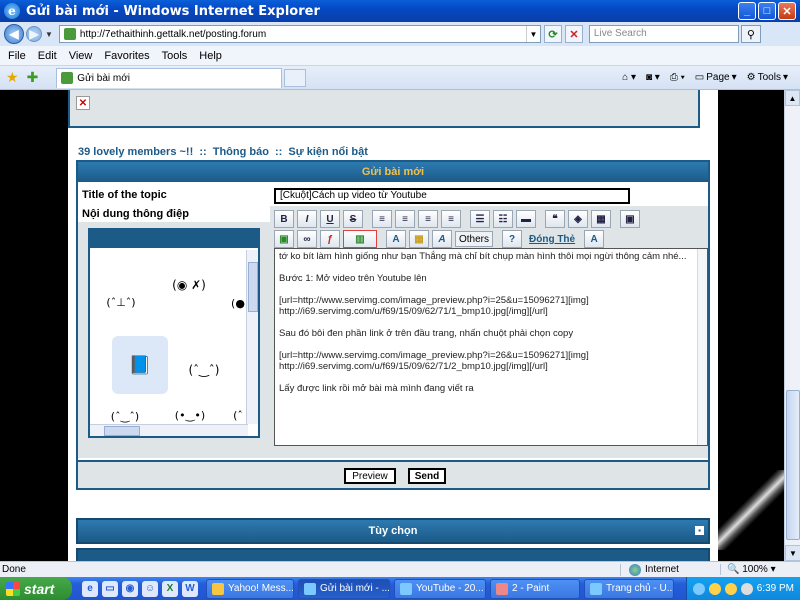 Image resolution: width=800 pixels, height=600 pixels. Describe the element at coordinates (382, 219) in the screenshot. I see `align-left-icon: ≡` at that location.